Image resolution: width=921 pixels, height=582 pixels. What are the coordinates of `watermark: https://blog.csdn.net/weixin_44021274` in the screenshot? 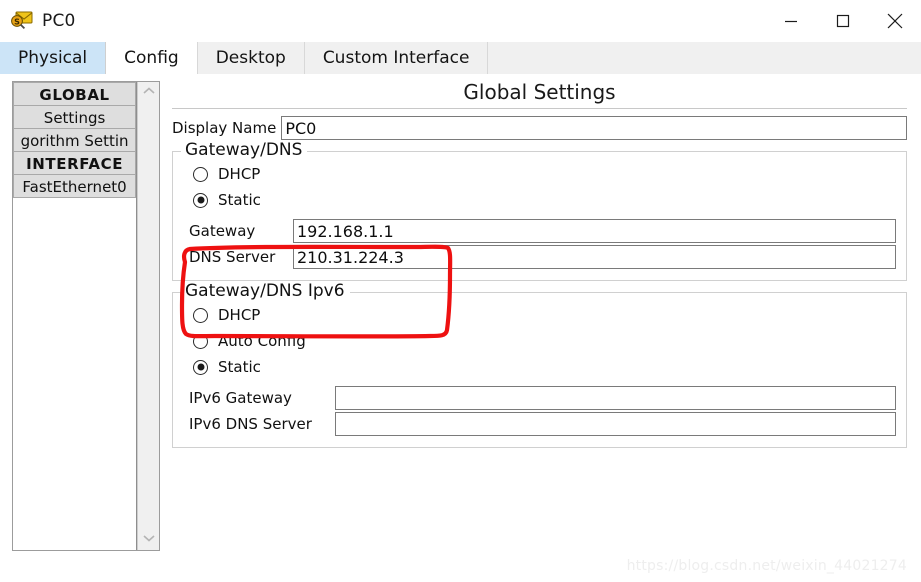 It's located at (766, 566).